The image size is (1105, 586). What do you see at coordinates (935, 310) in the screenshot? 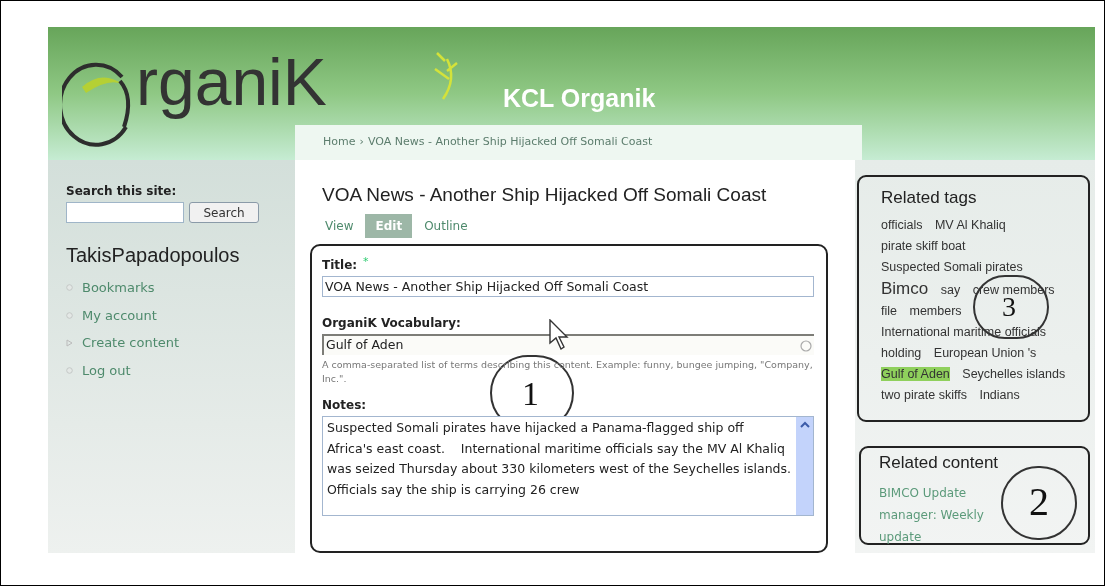
I see `tag-link: members` at bounding box center [935, 310].